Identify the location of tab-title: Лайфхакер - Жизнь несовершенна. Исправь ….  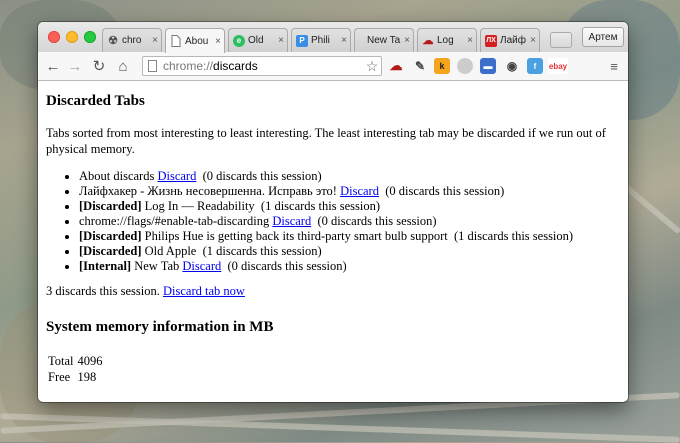
(208, 191).